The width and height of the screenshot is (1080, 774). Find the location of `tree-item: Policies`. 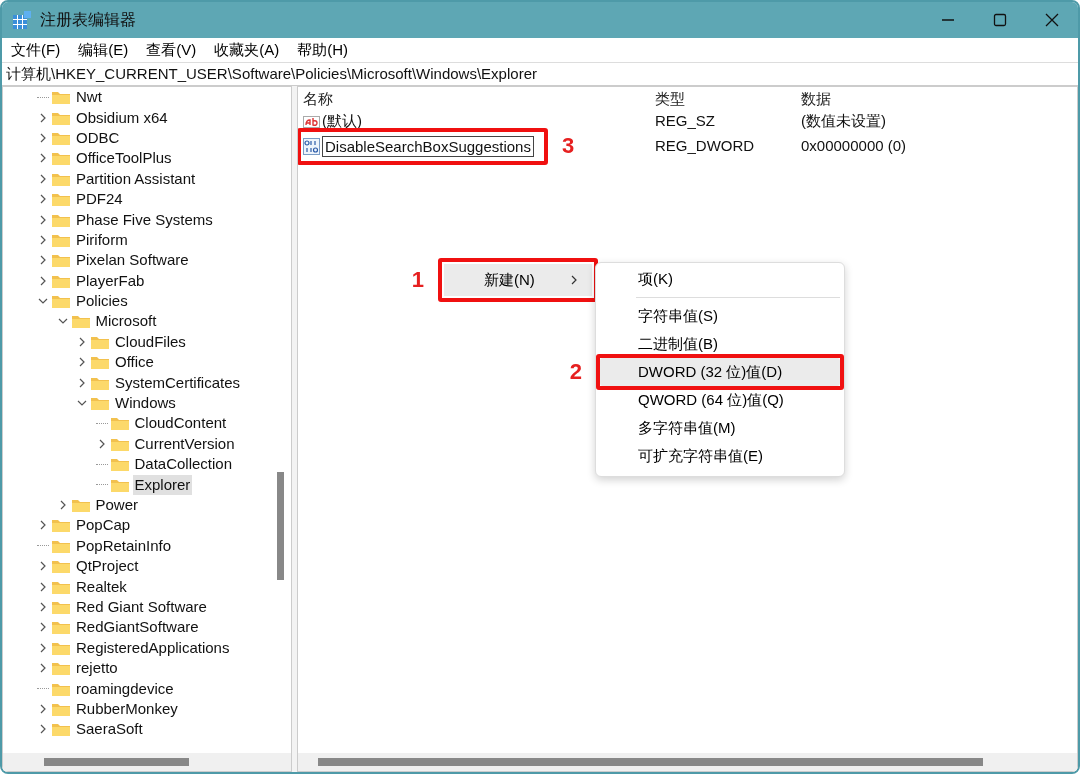

tree-item: Policies is located at coordinates (102, 301).